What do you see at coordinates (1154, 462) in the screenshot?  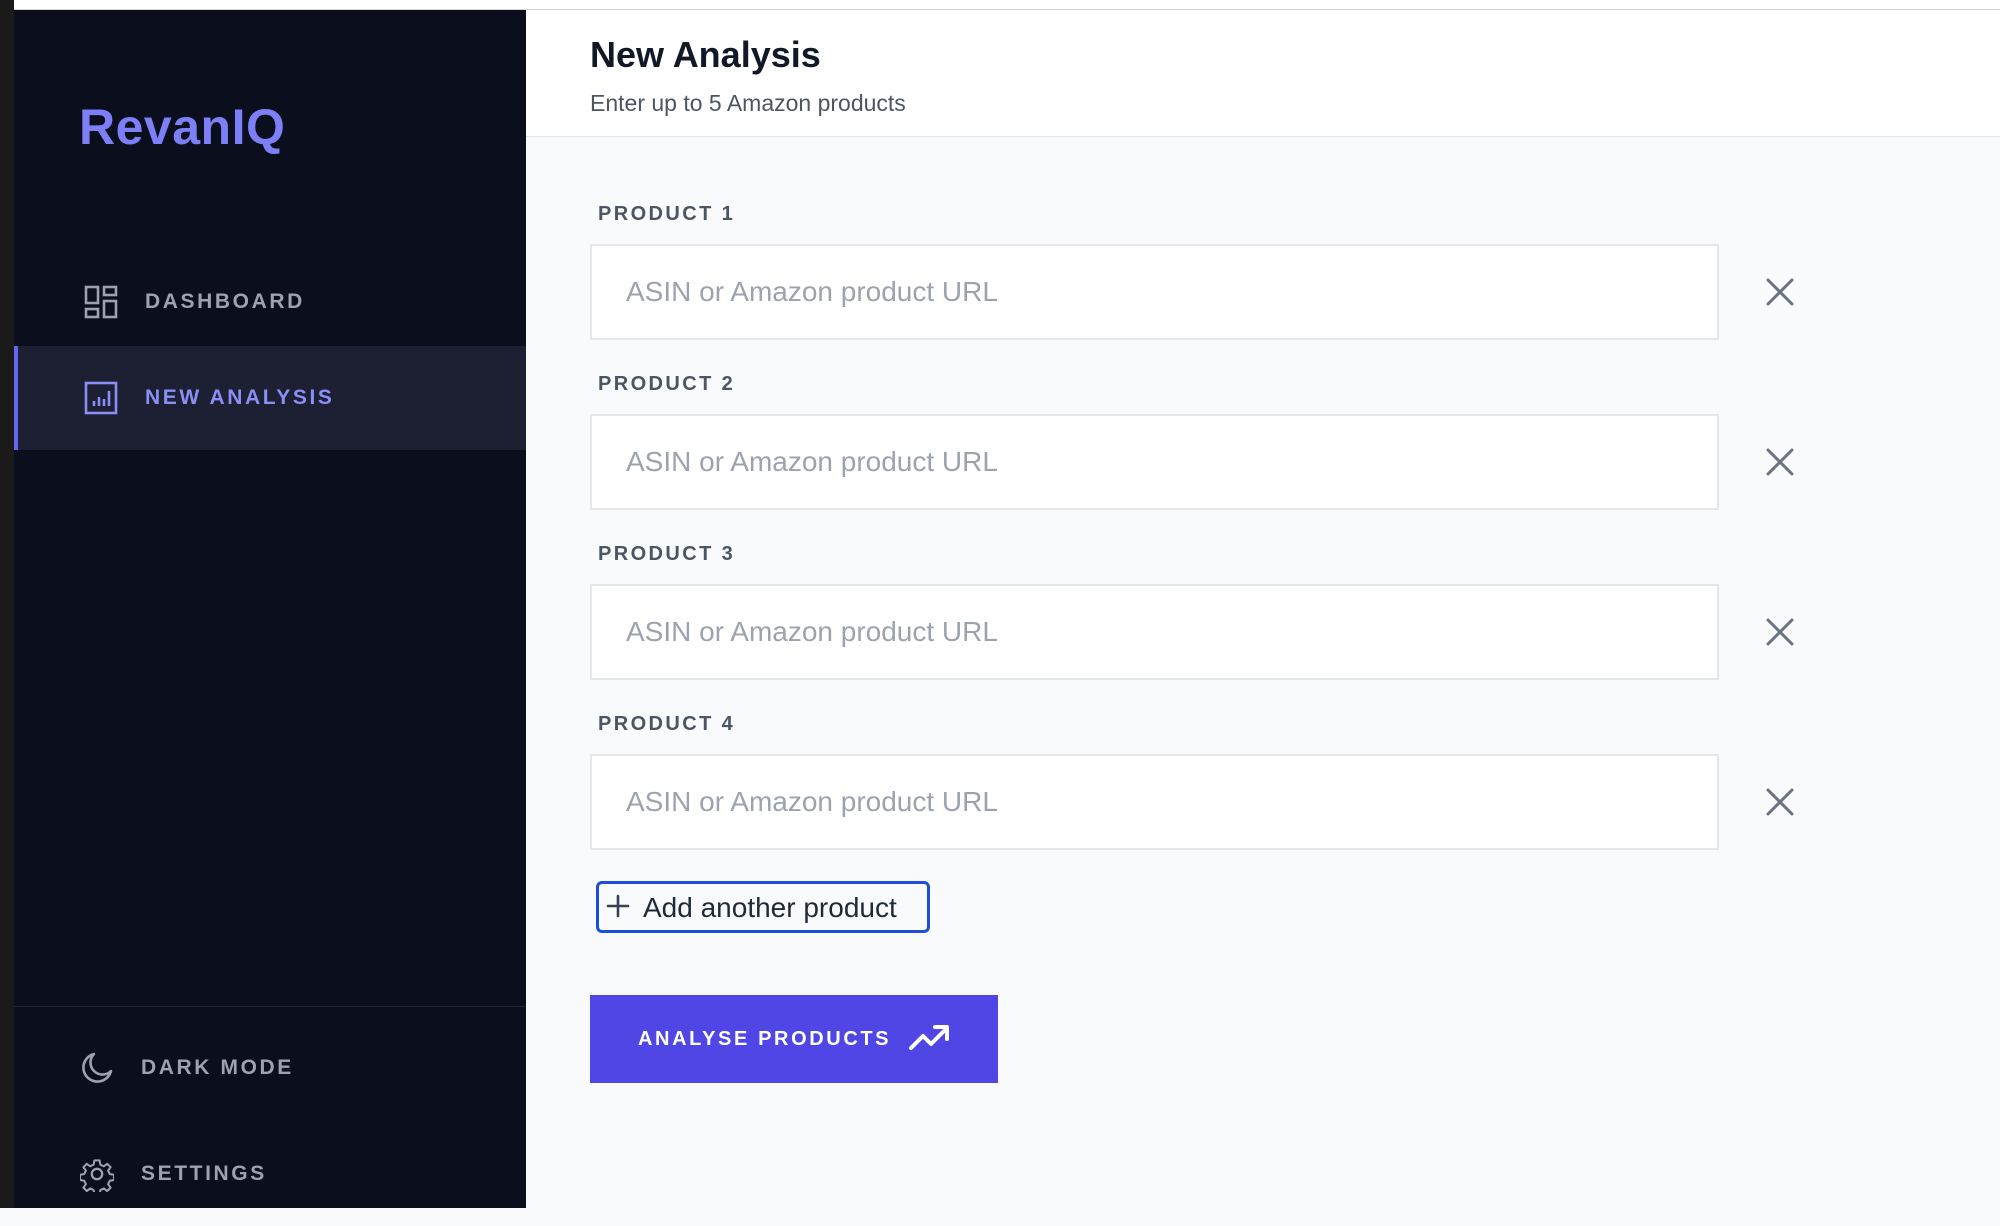 I see `product-2-input` at bounding box center [1154, 462].